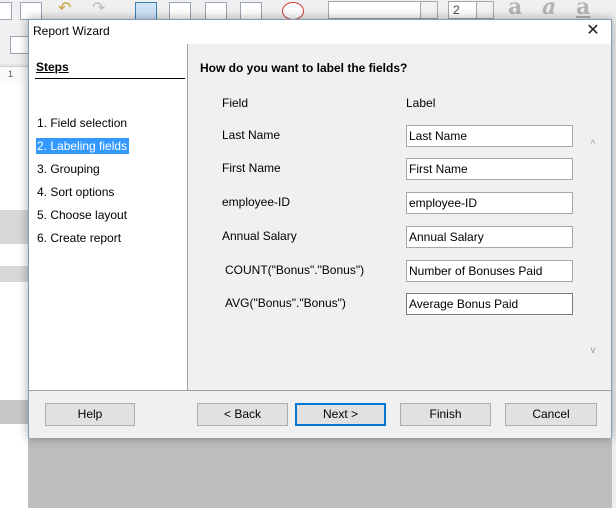 This screenshot has height=508, width=616. I want to click on ruler-mark: 1, so click(11, 74).